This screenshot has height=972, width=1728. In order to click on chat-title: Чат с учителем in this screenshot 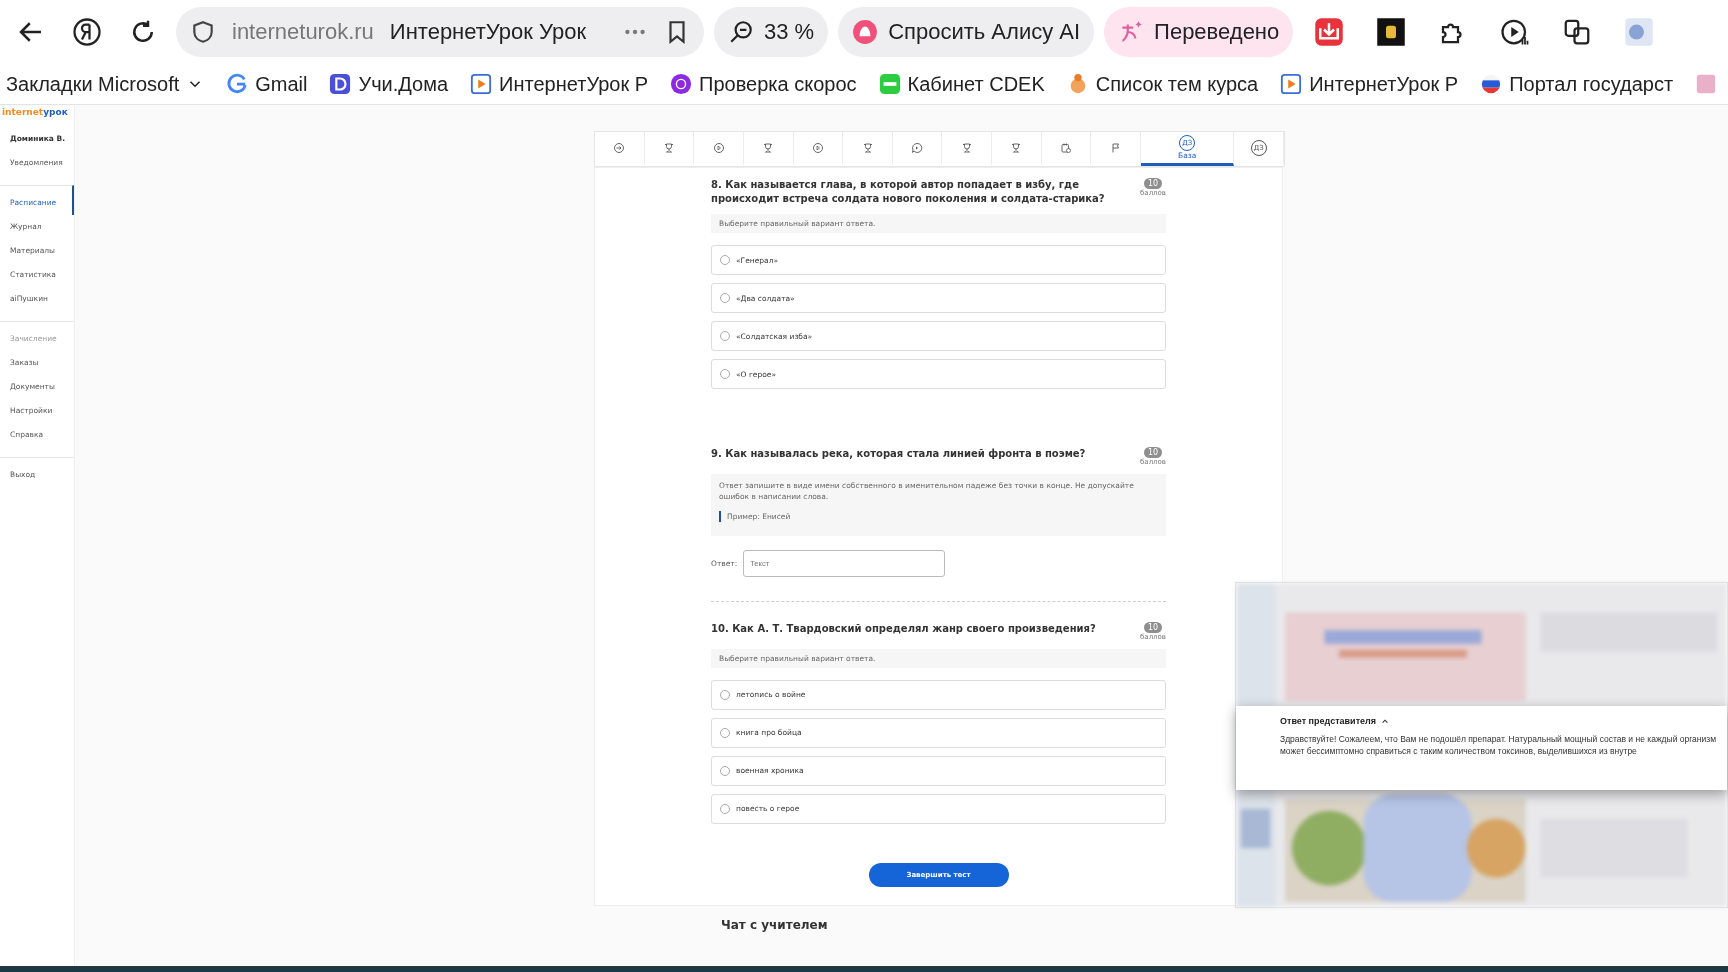, I will do `click(774, 924)`.